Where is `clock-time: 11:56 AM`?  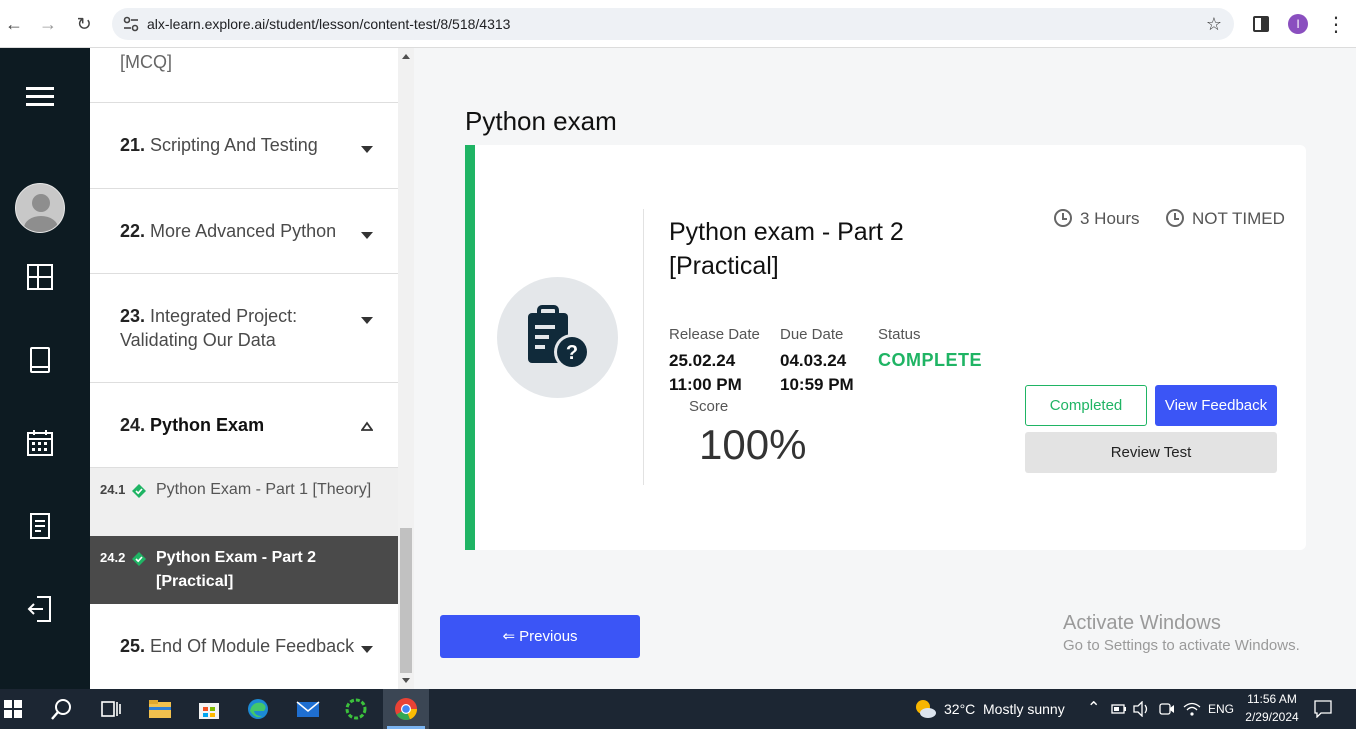
clock-time: 11:56 AM is located at coordinates (1272, 699).